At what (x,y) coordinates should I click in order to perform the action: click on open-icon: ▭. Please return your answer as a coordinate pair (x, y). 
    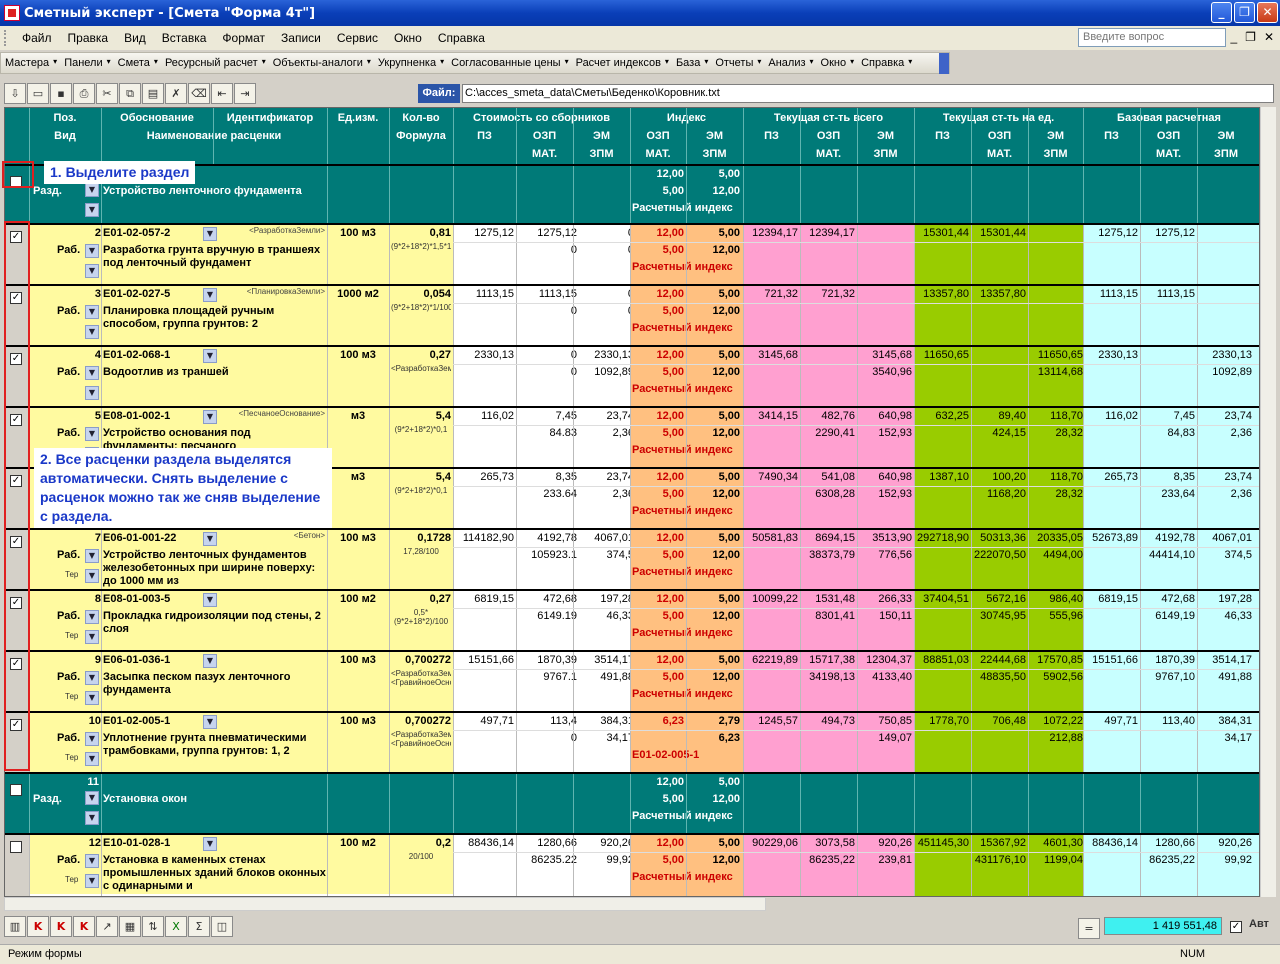
    Looking at the image, I should click on (38, 93).